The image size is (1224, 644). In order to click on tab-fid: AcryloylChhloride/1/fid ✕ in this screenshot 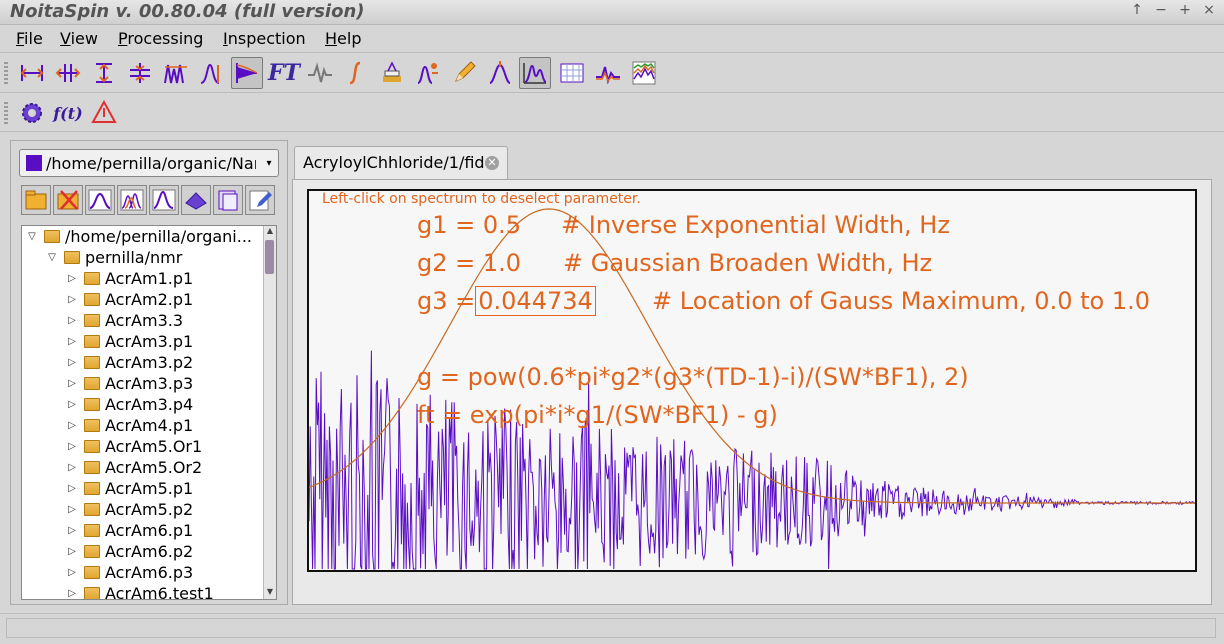, I will do `click(401, 163)`.